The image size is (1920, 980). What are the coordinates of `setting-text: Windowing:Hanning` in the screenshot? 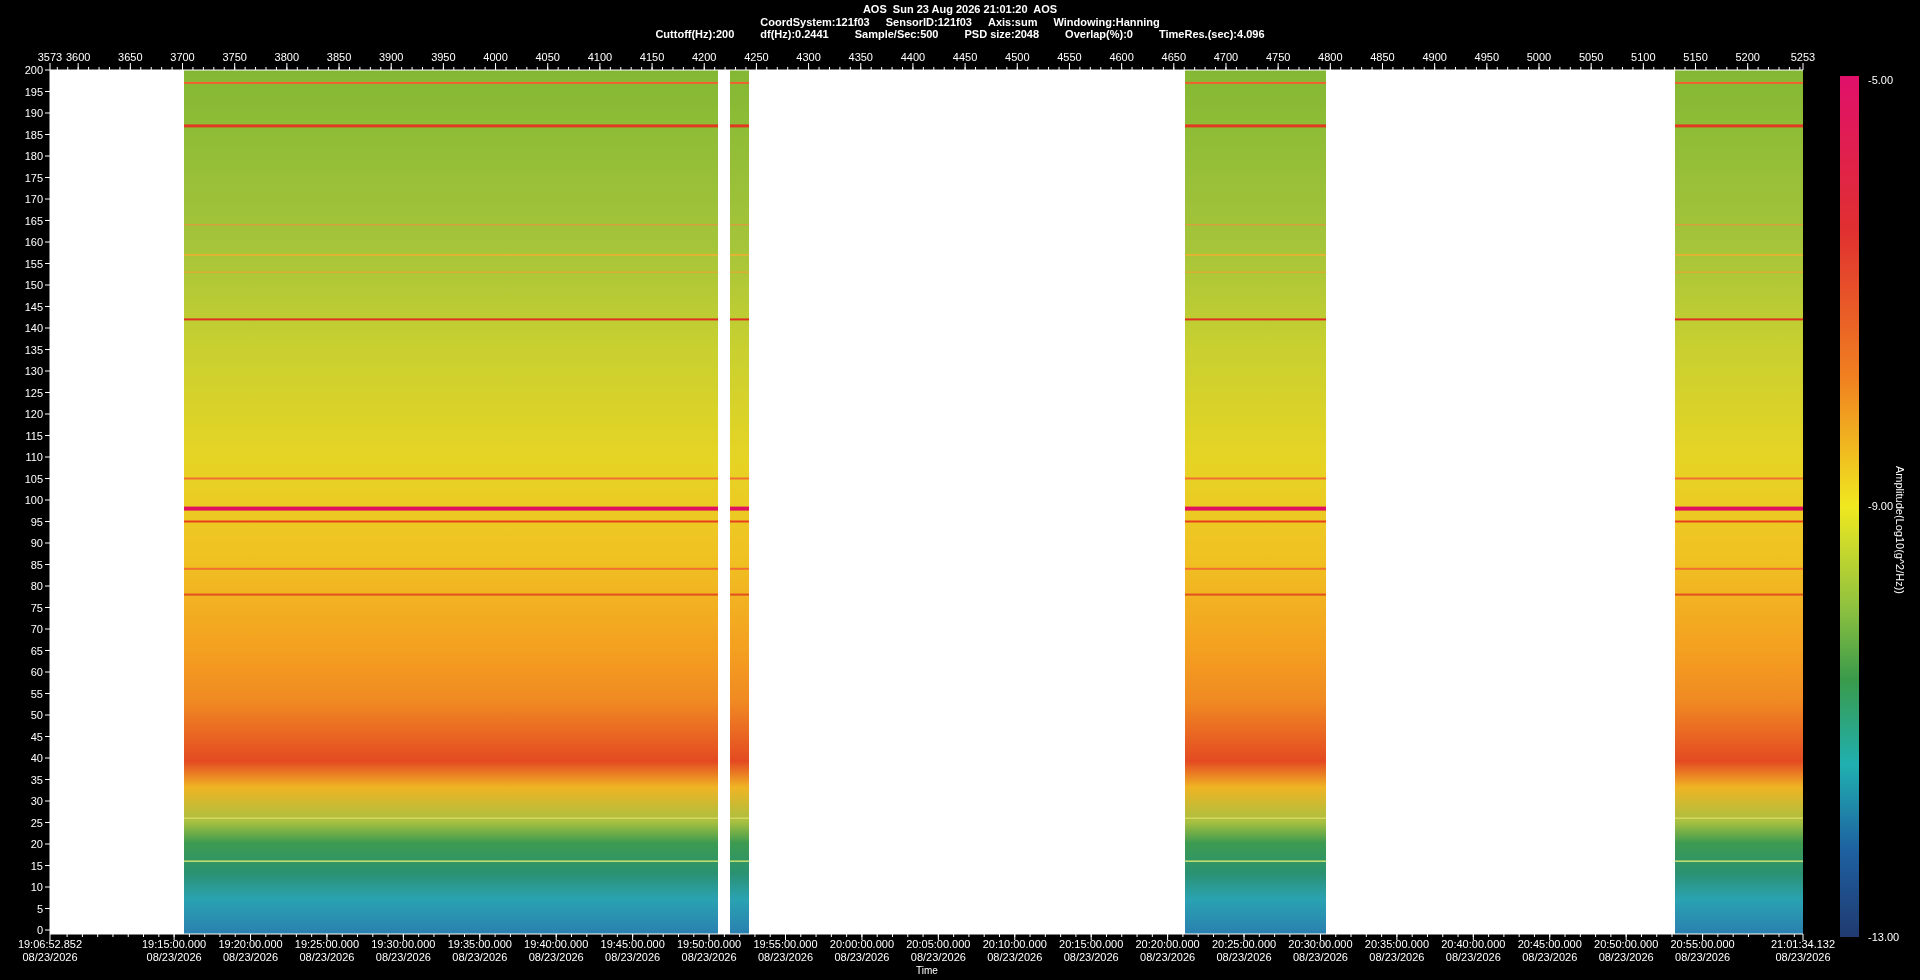 It's located at (1106, 21).